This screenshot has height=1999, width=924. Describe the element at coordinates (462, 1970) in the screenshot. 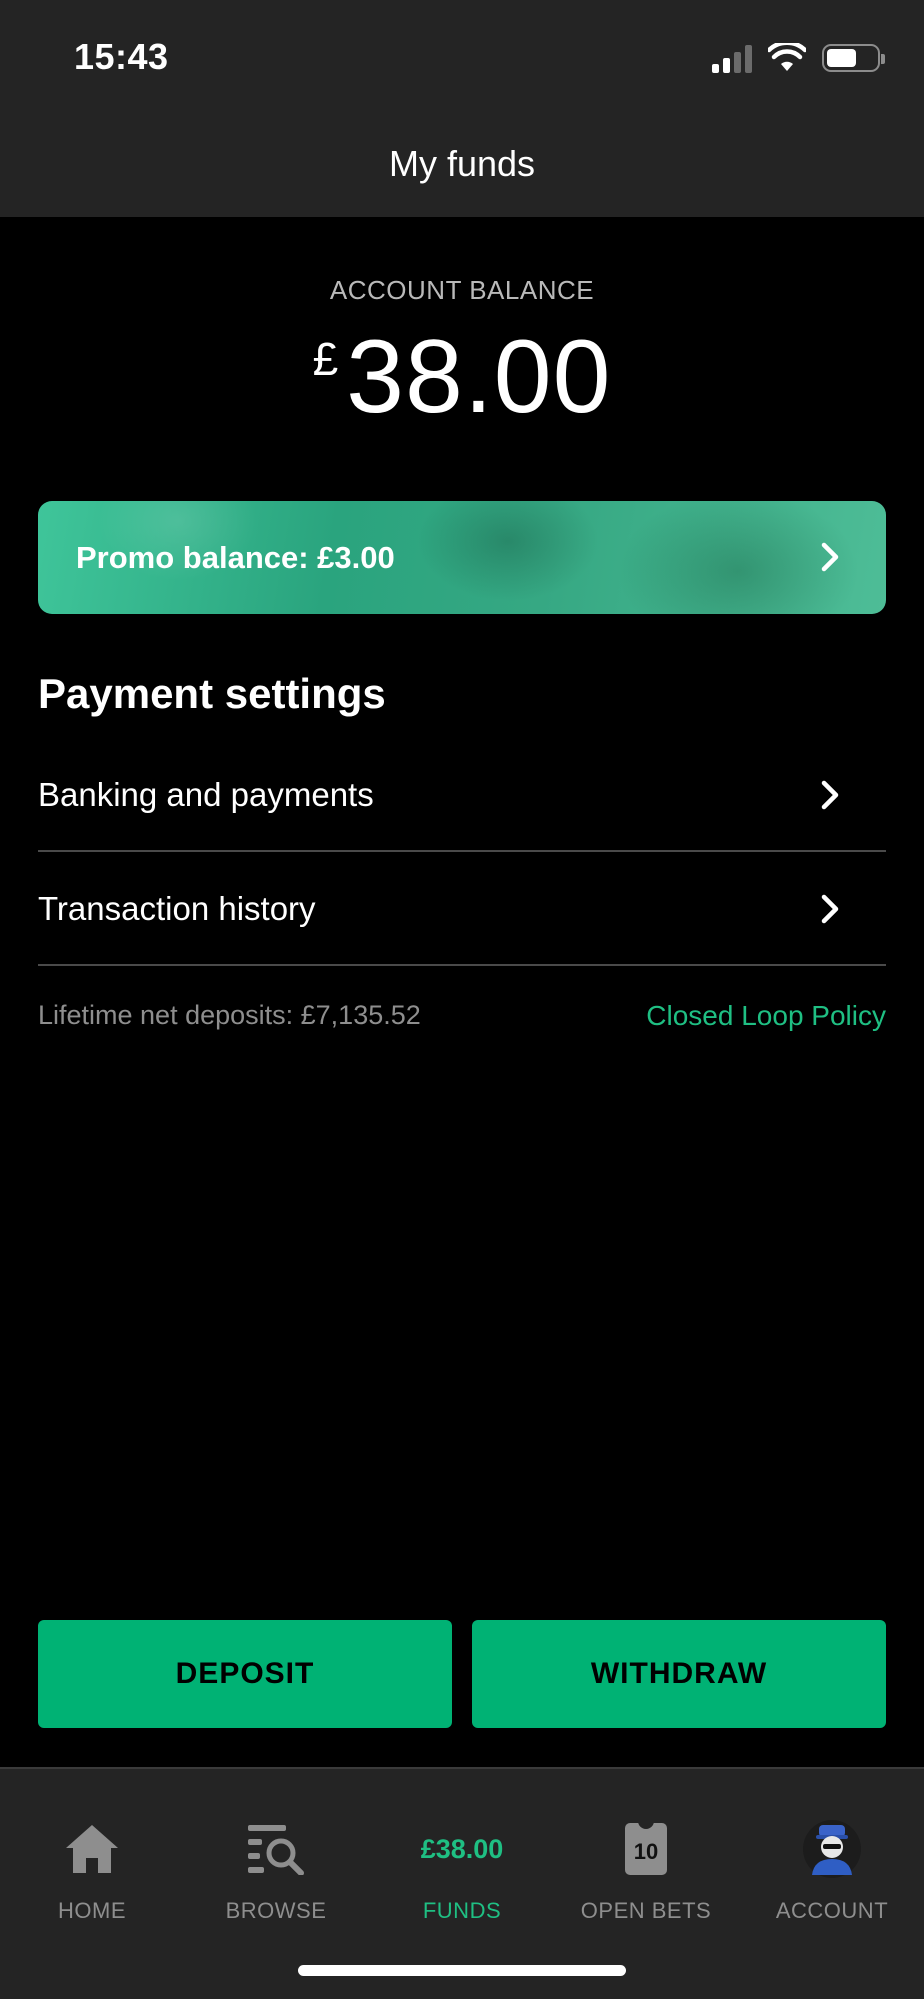

I see `home-indicator` at that location.